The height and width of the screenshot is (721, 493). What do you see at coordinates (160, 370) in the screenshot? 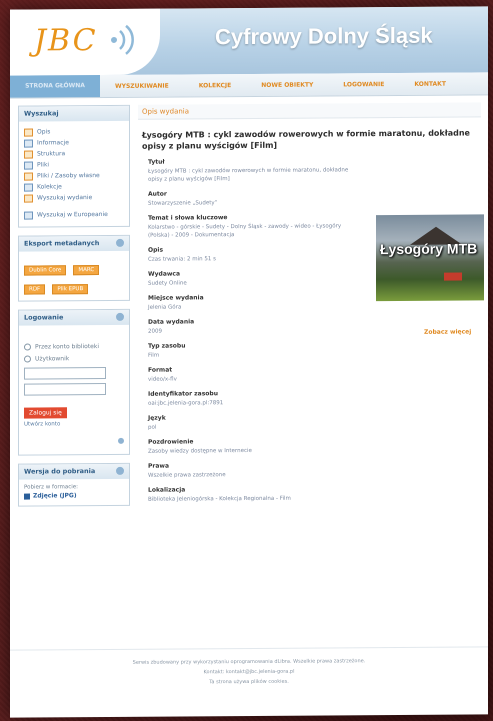
I see `field-label: Format` at bounding box center [160, 370].